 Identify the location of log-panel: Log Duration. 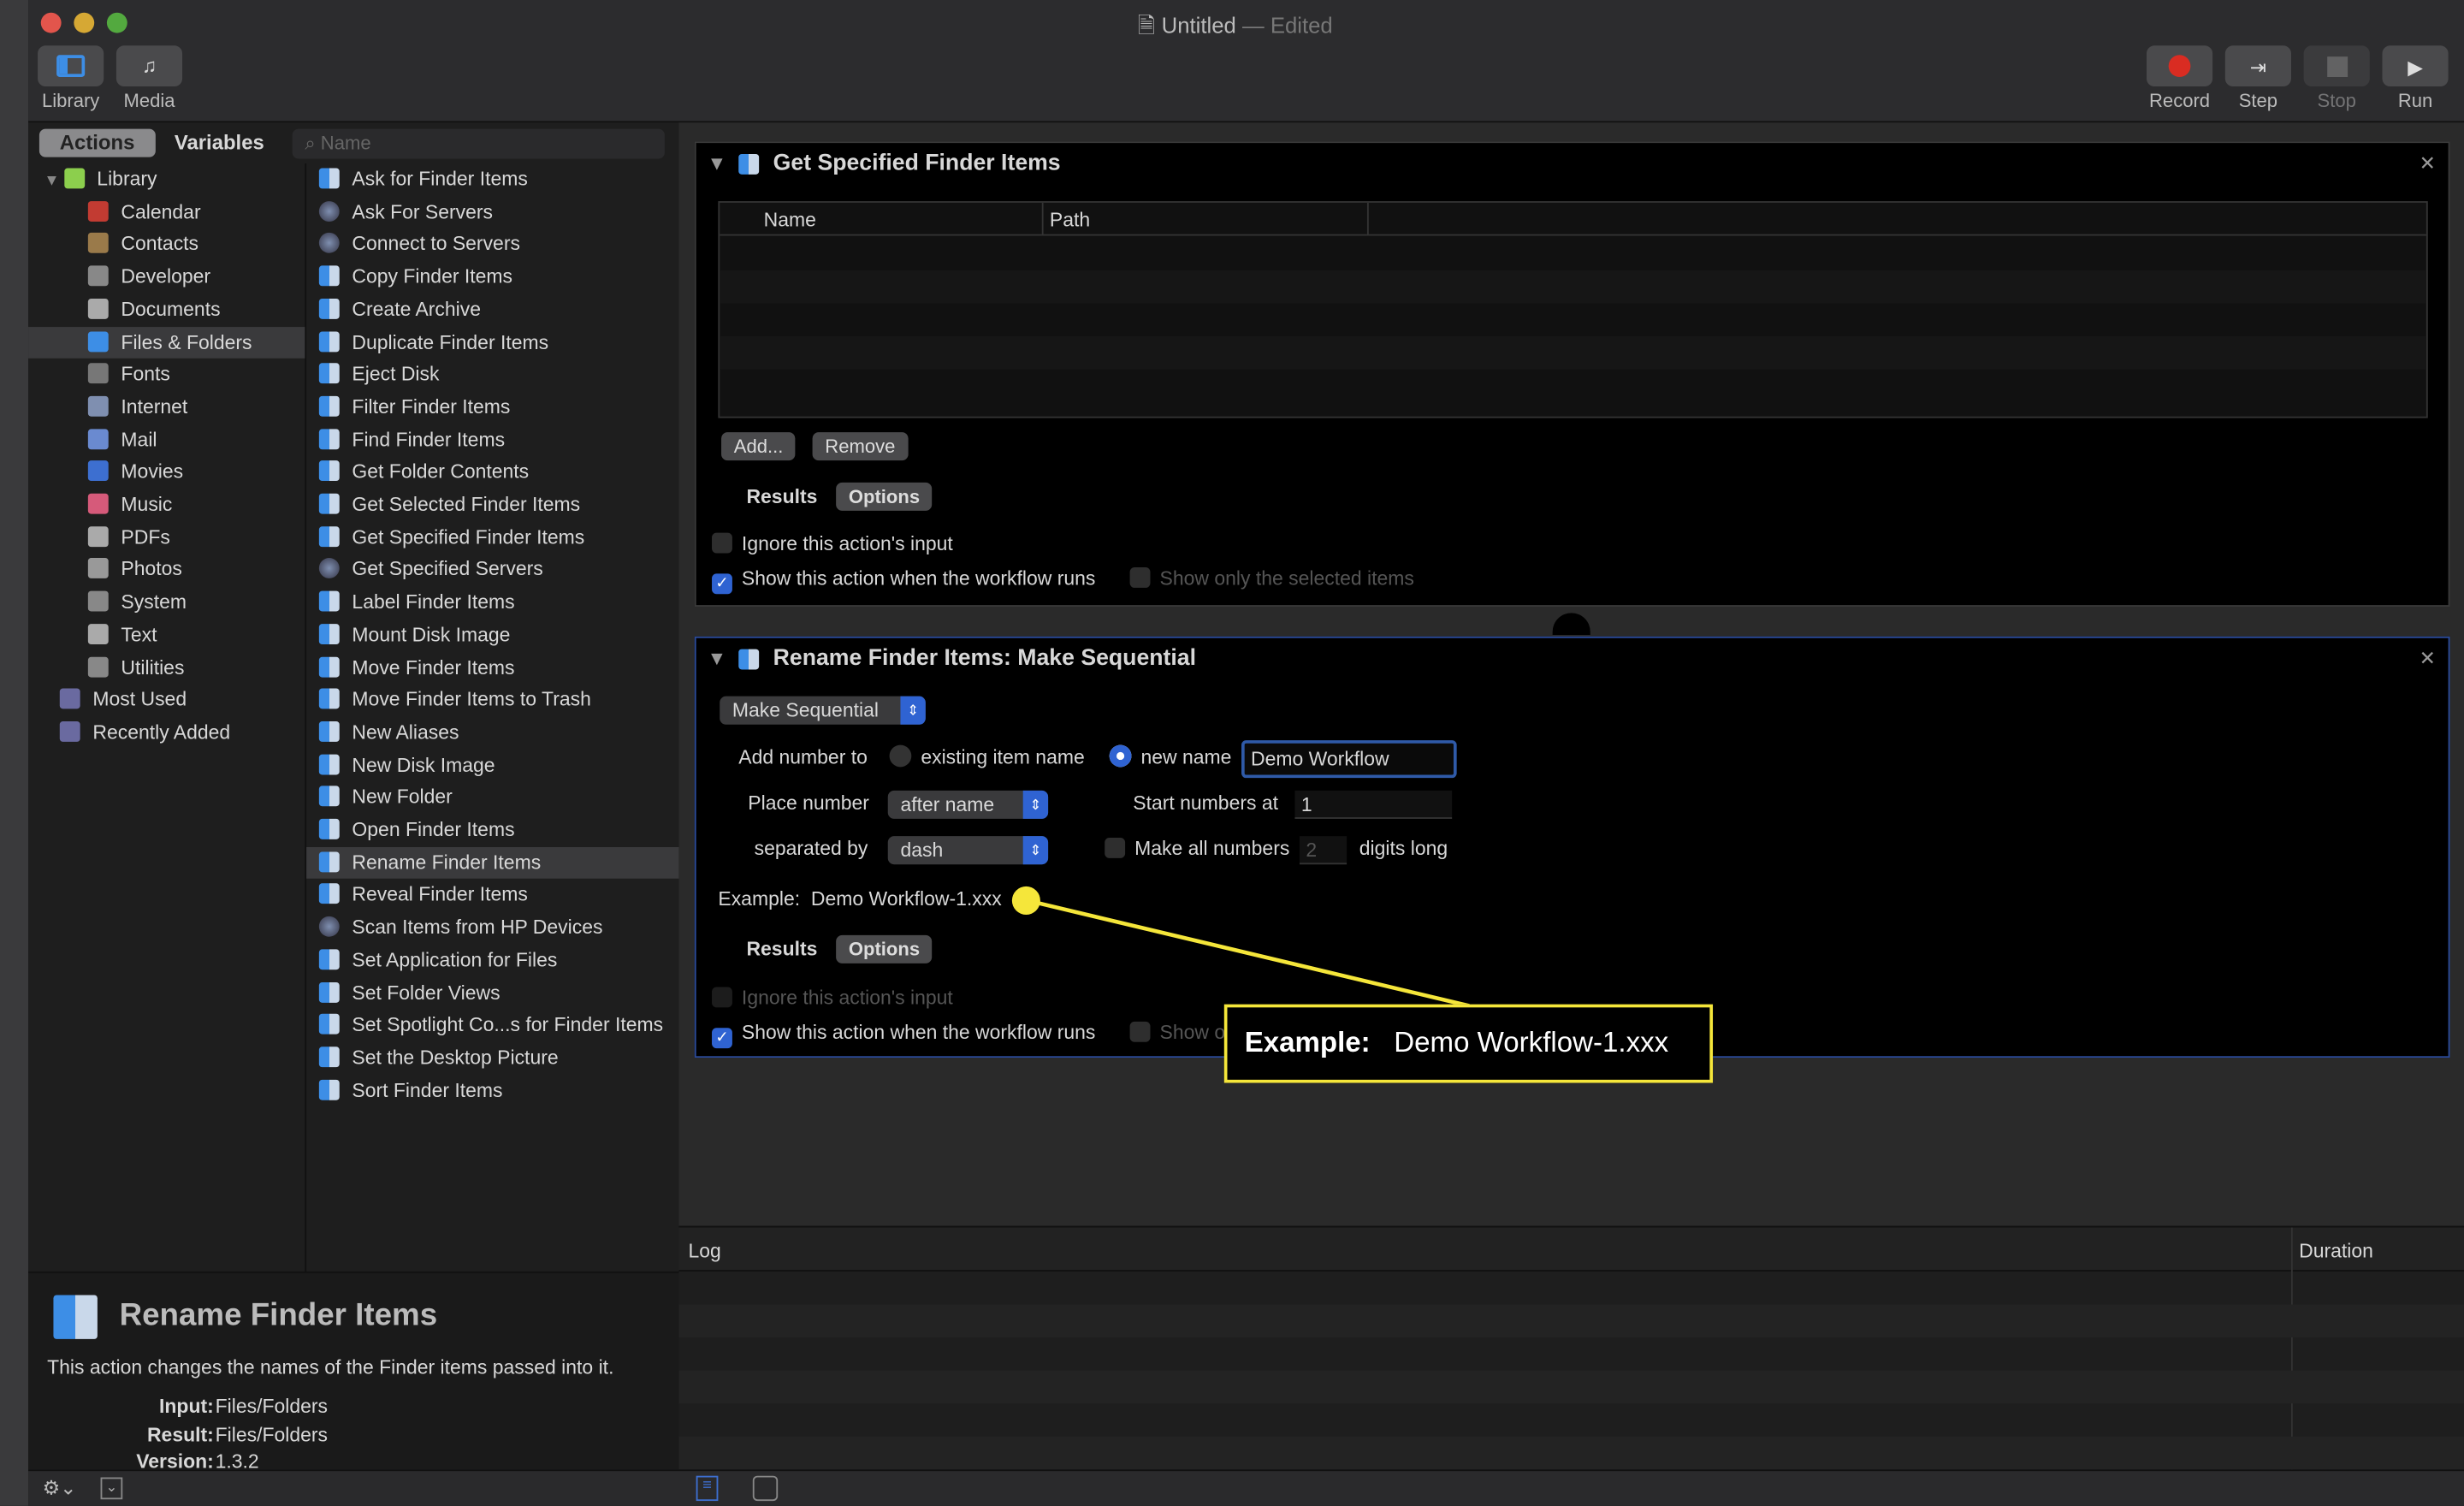
(1571, 1349).